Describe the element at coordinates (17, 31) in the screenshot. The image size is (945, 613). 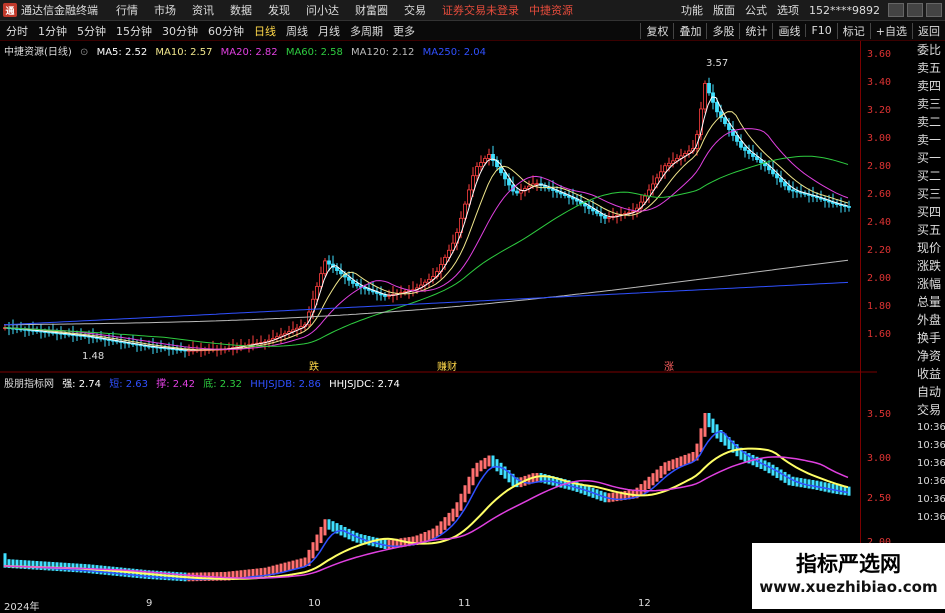
I see `period-tab: 分时` at that location.